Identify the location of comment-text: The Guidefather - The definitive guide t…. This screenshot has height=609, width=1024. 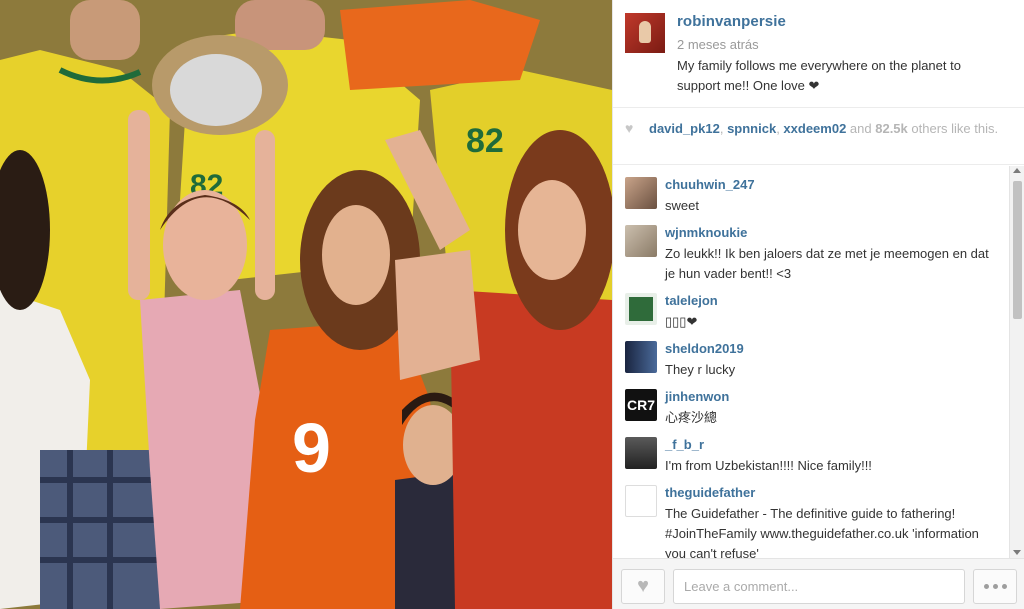
(822, 532).